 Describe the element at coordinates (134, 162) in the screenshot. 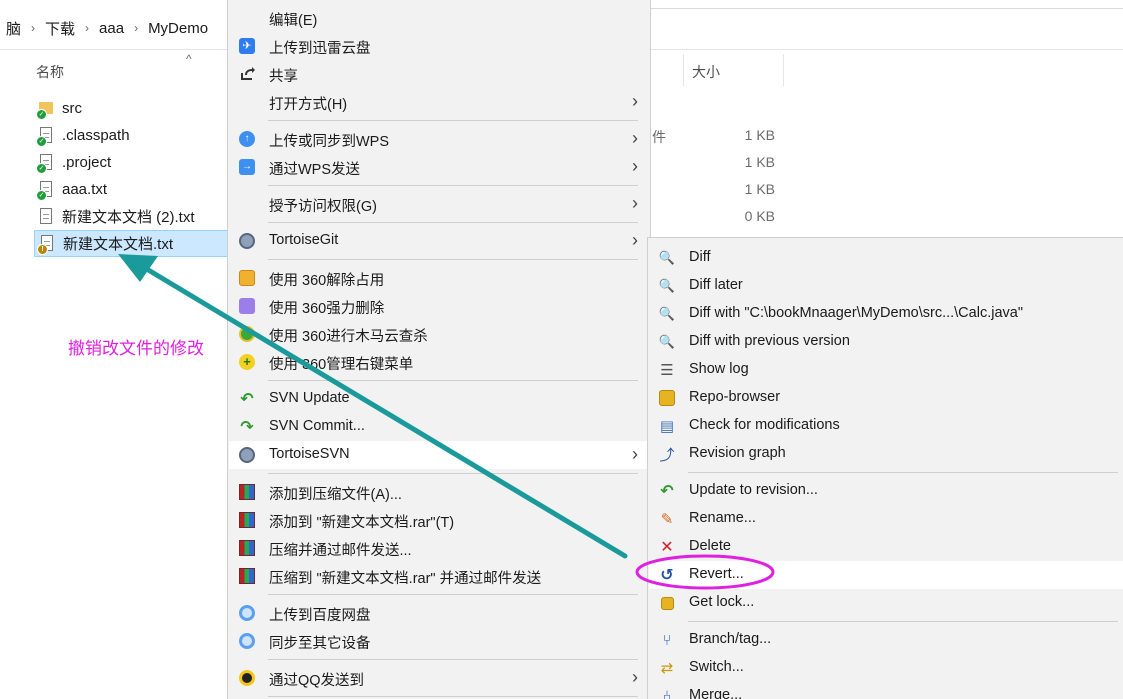

I see `file-row: ✓ .project` at that location.